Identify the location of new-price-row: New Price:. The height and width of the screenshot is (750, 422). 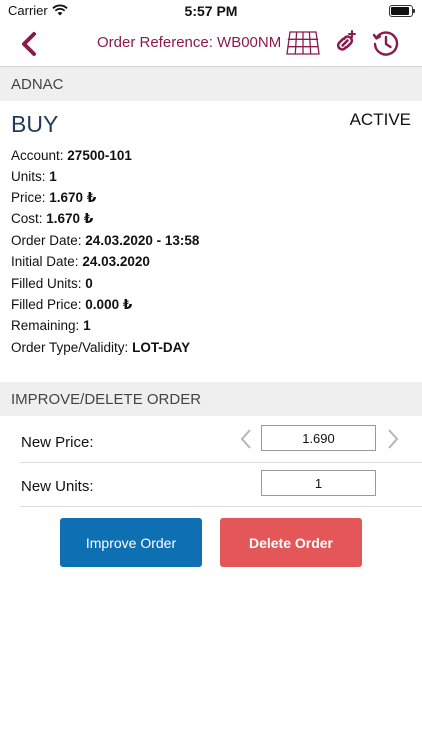
(221, 440).